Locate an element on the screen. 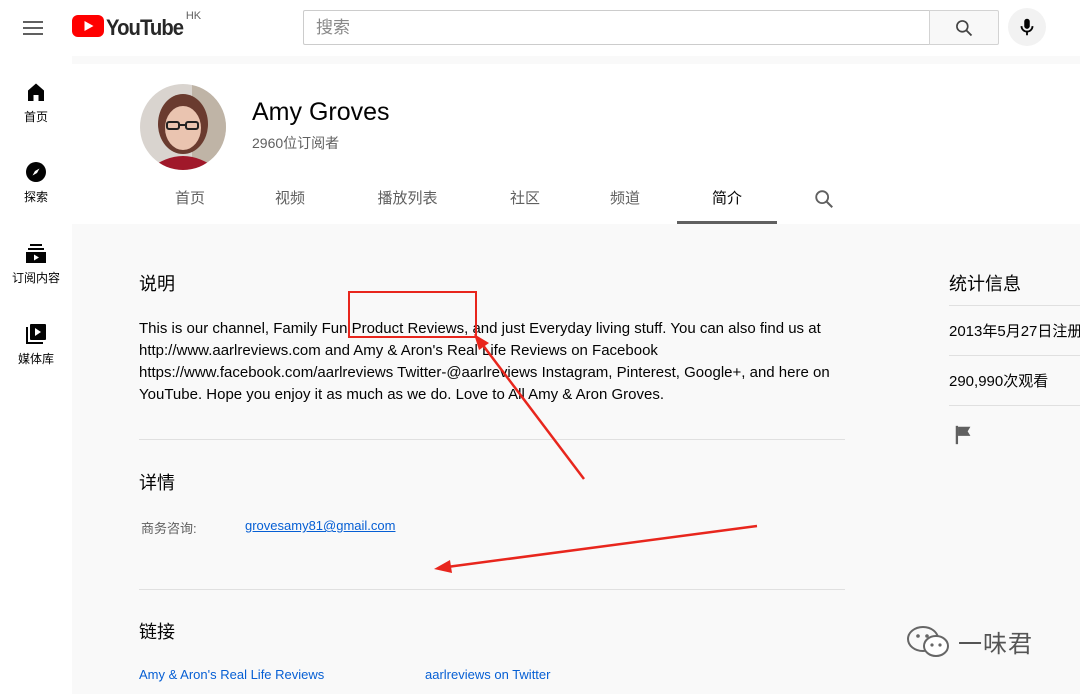 Image resolution: width=1080 pixels, height=694 pixels. wechat-watermark: 一味君 is located at coordinates (969, 641).